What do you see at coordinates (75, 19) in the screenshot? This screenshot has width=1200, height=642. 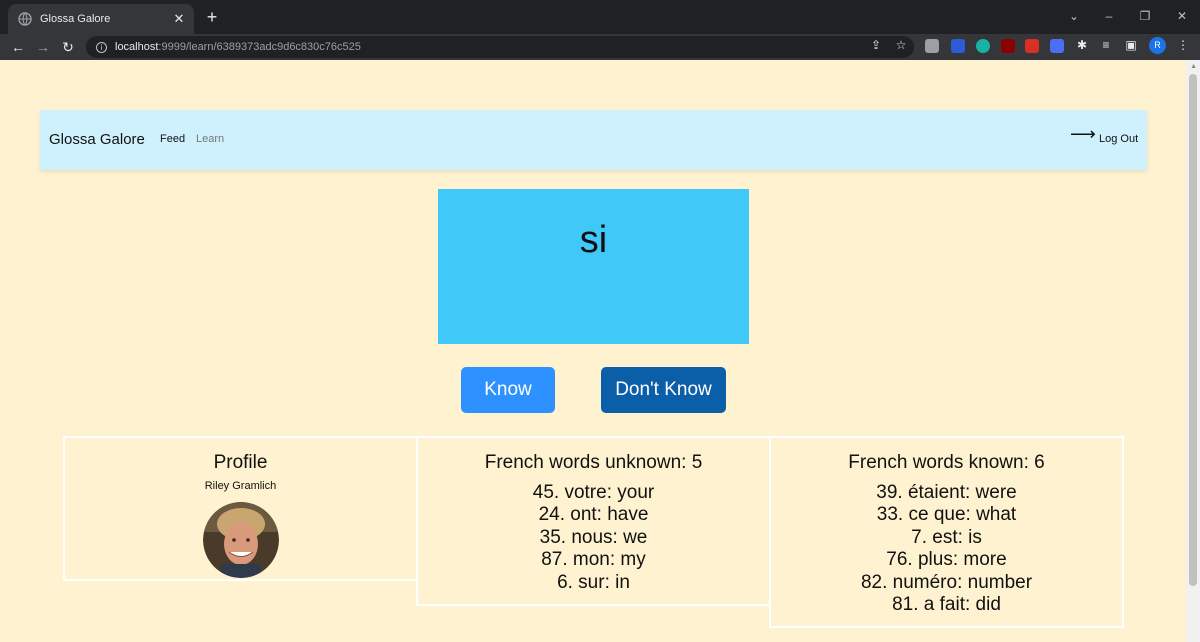 I see `tab-title: Glossa Galore` at bounding box center [75, 19].